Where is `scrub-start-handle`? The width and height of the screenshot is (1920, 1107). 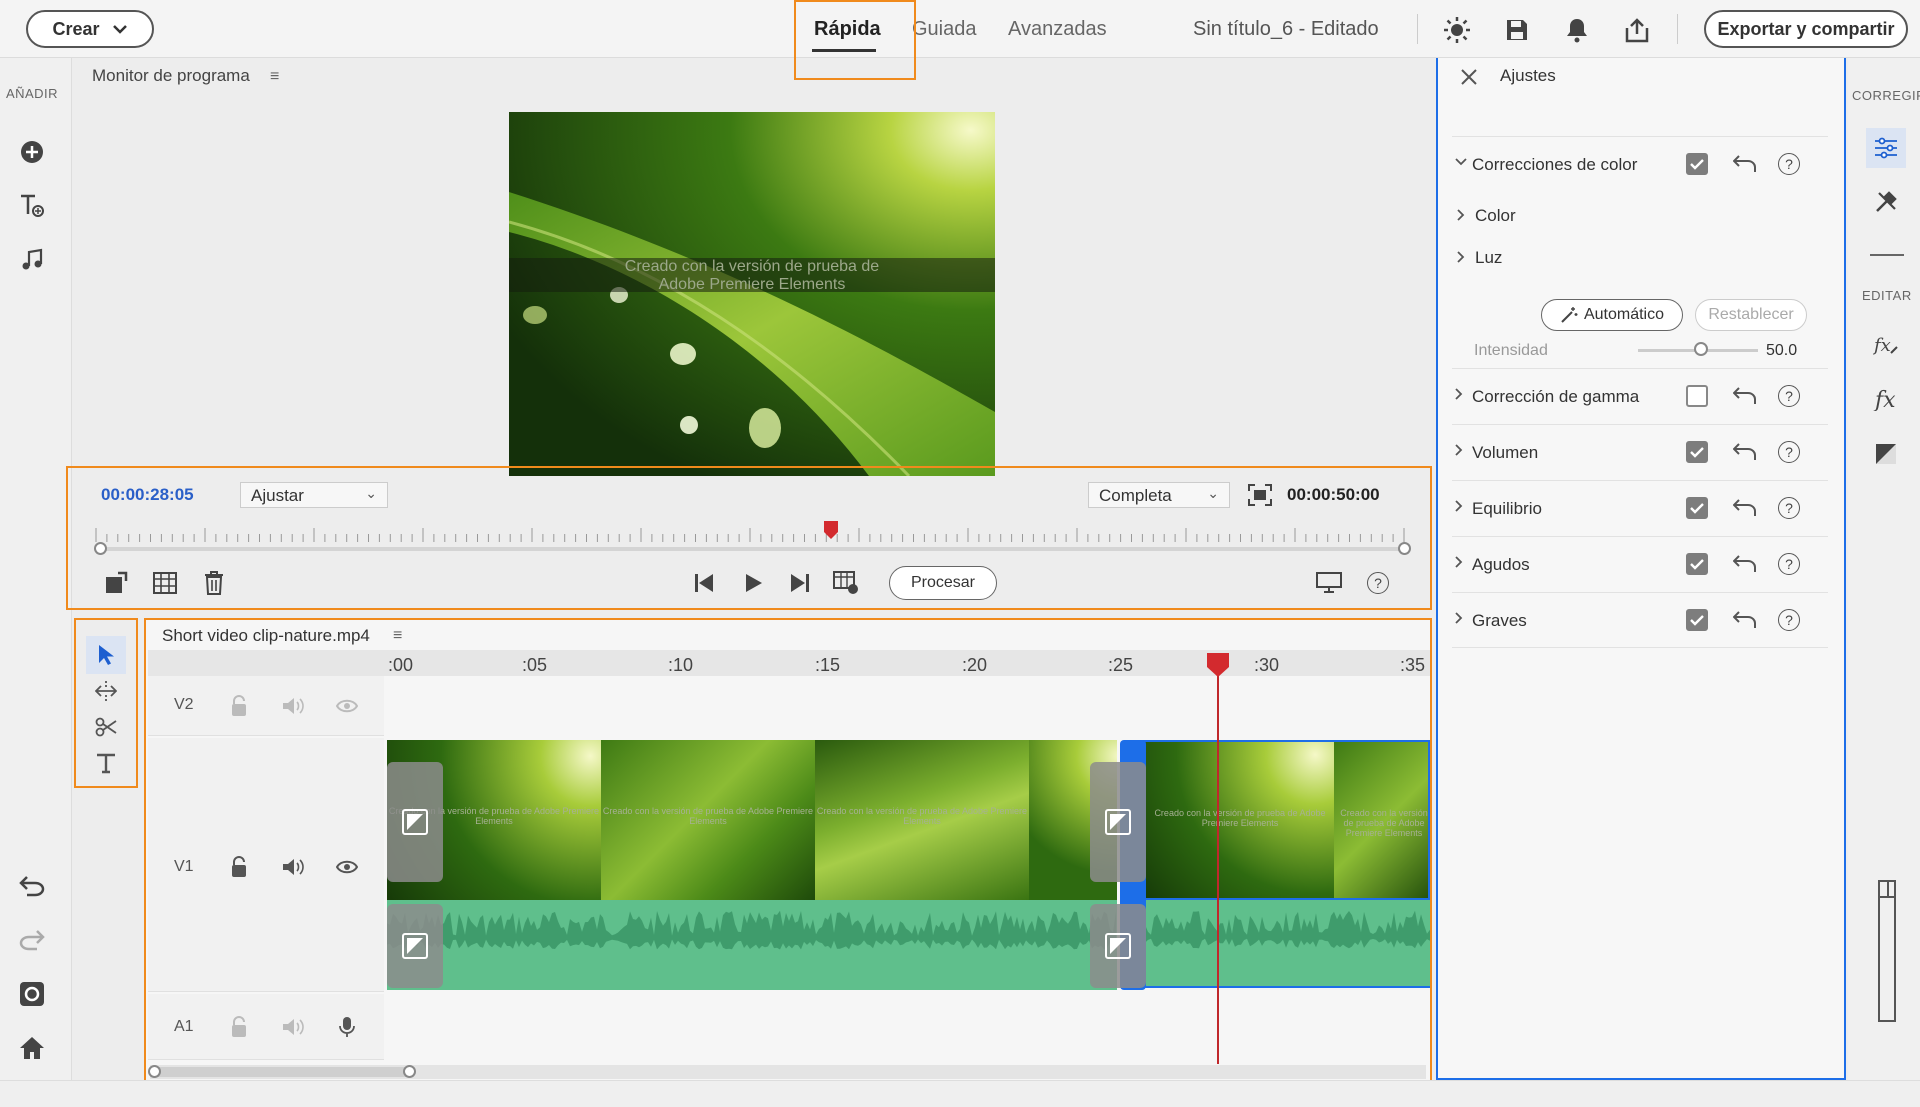 scrub-start-handle is located at coordinates (100, 548).